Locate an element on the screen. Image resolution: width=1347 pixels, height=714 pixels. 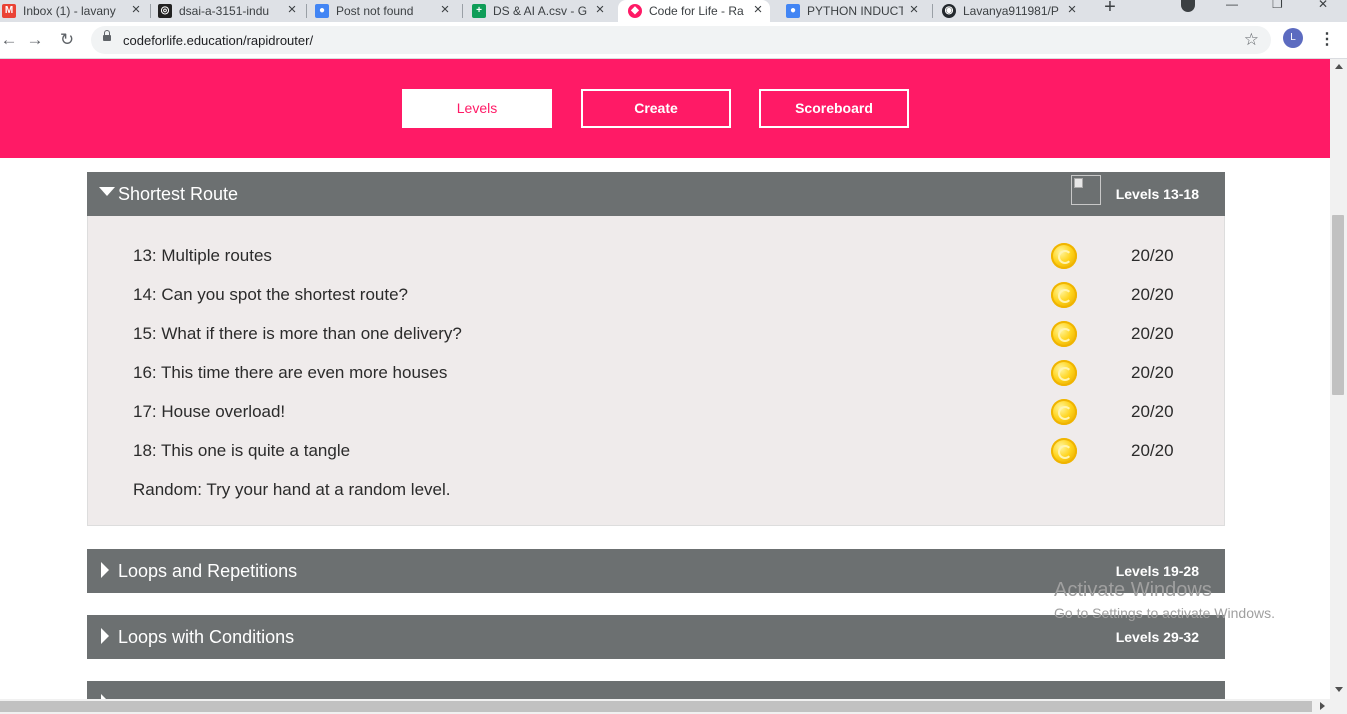
browser-tab-active: ◆ Code for Life - Ra × is located at coordinates (694, 11).